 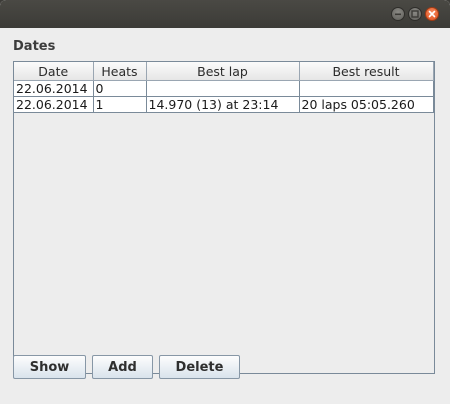 I want to click on close-icon, so click(x=432, y=14).